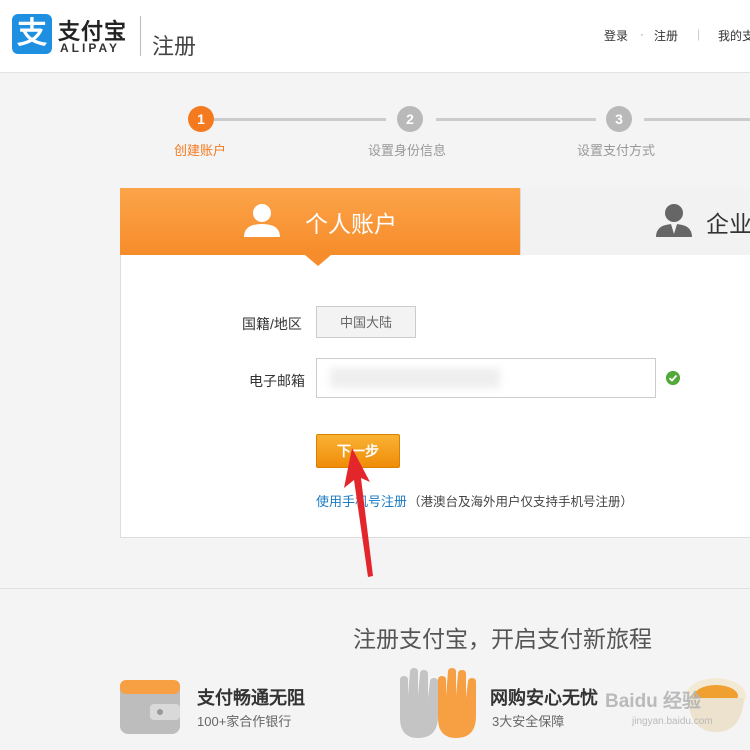 Image resolution: width=750 pixels, height=750 pixels. I want to click on hands-icon, so click(438, 703).